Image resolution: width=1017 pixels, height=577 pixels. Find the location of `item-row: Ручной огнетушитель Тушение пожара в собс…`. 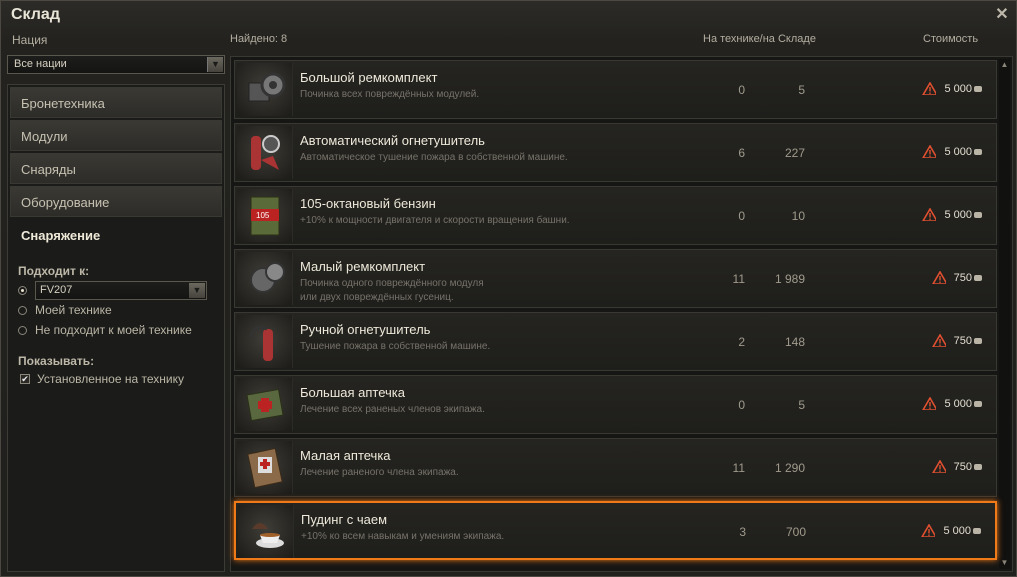

item-row: Ручной огнетушитель Тушение пожара в собс… is located at coordinates (615, 341).